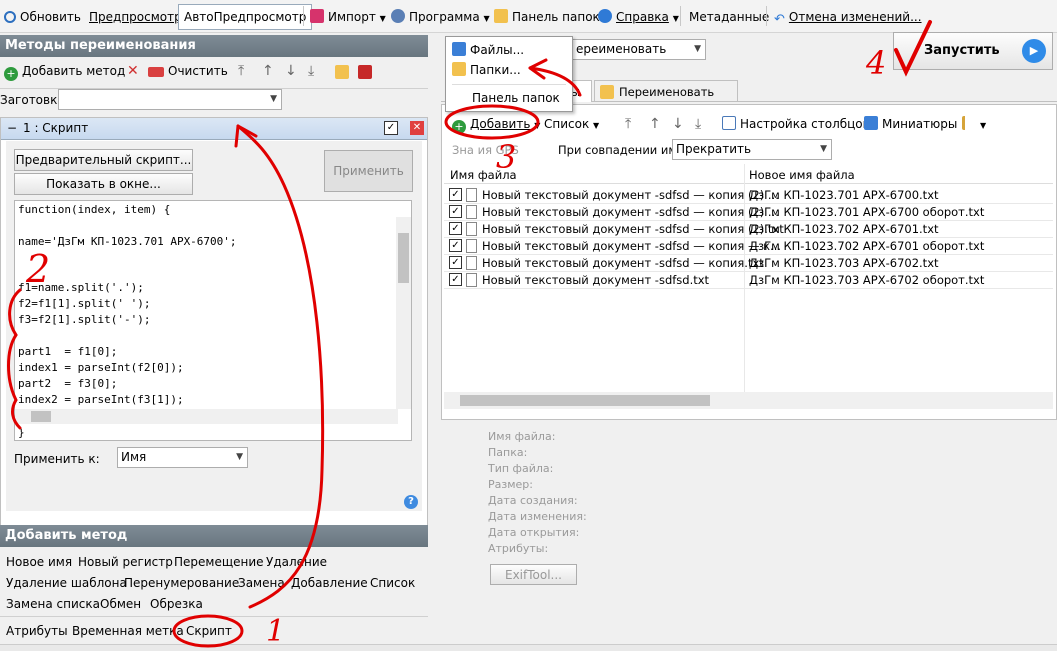 This screenshot has width=1057, height=651. I want to click on annotation-number-4: 4, so click(875, 63).